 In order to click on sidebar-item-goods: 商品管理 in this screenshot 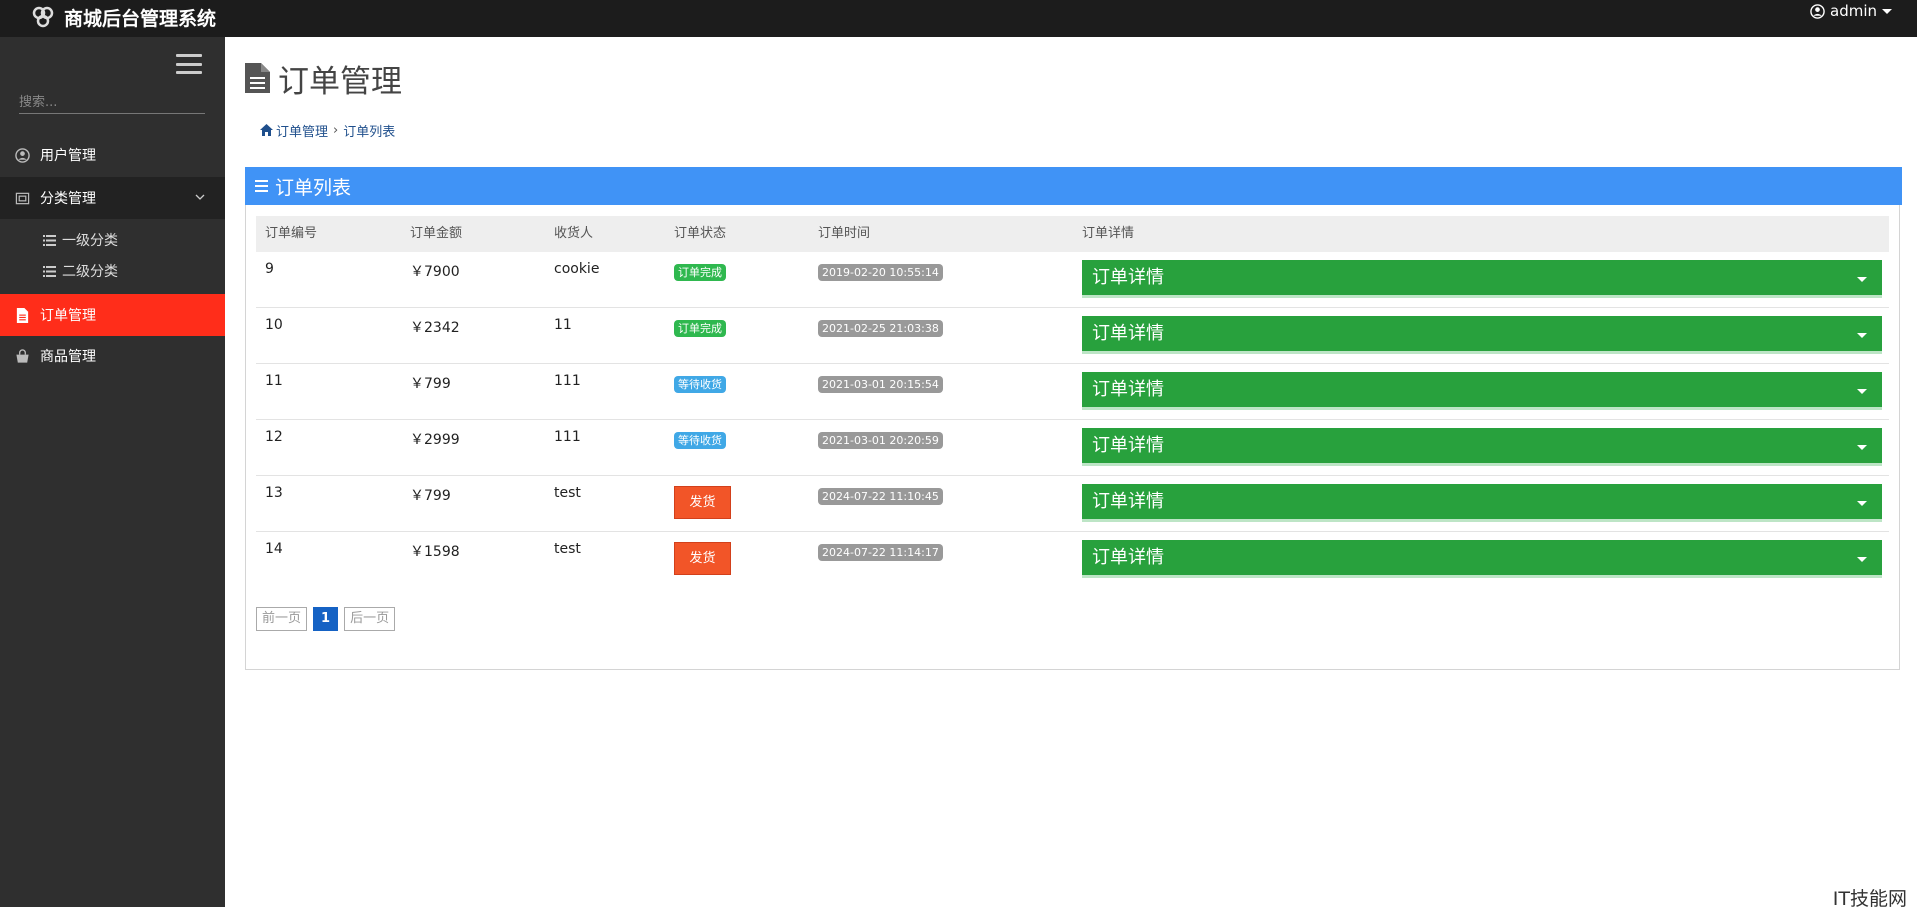, I will do `click(112, 356)`.